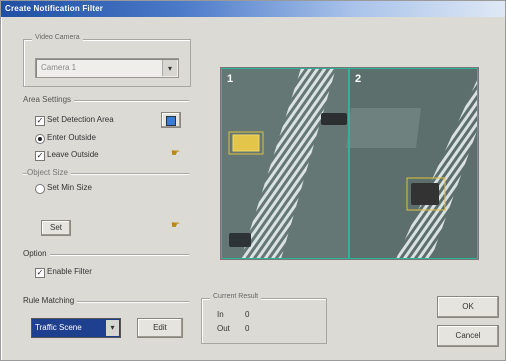 This screenshot has height=361, width=506. I want to click on leave-outside-checkbox: ✓, so click(40, 156).